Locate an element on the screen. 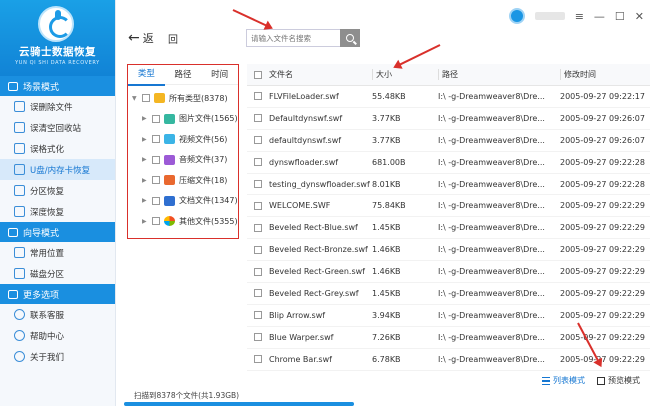  tree-node-file-type: ▶ 其他文件(5355) is located at coordinates (183, 221).